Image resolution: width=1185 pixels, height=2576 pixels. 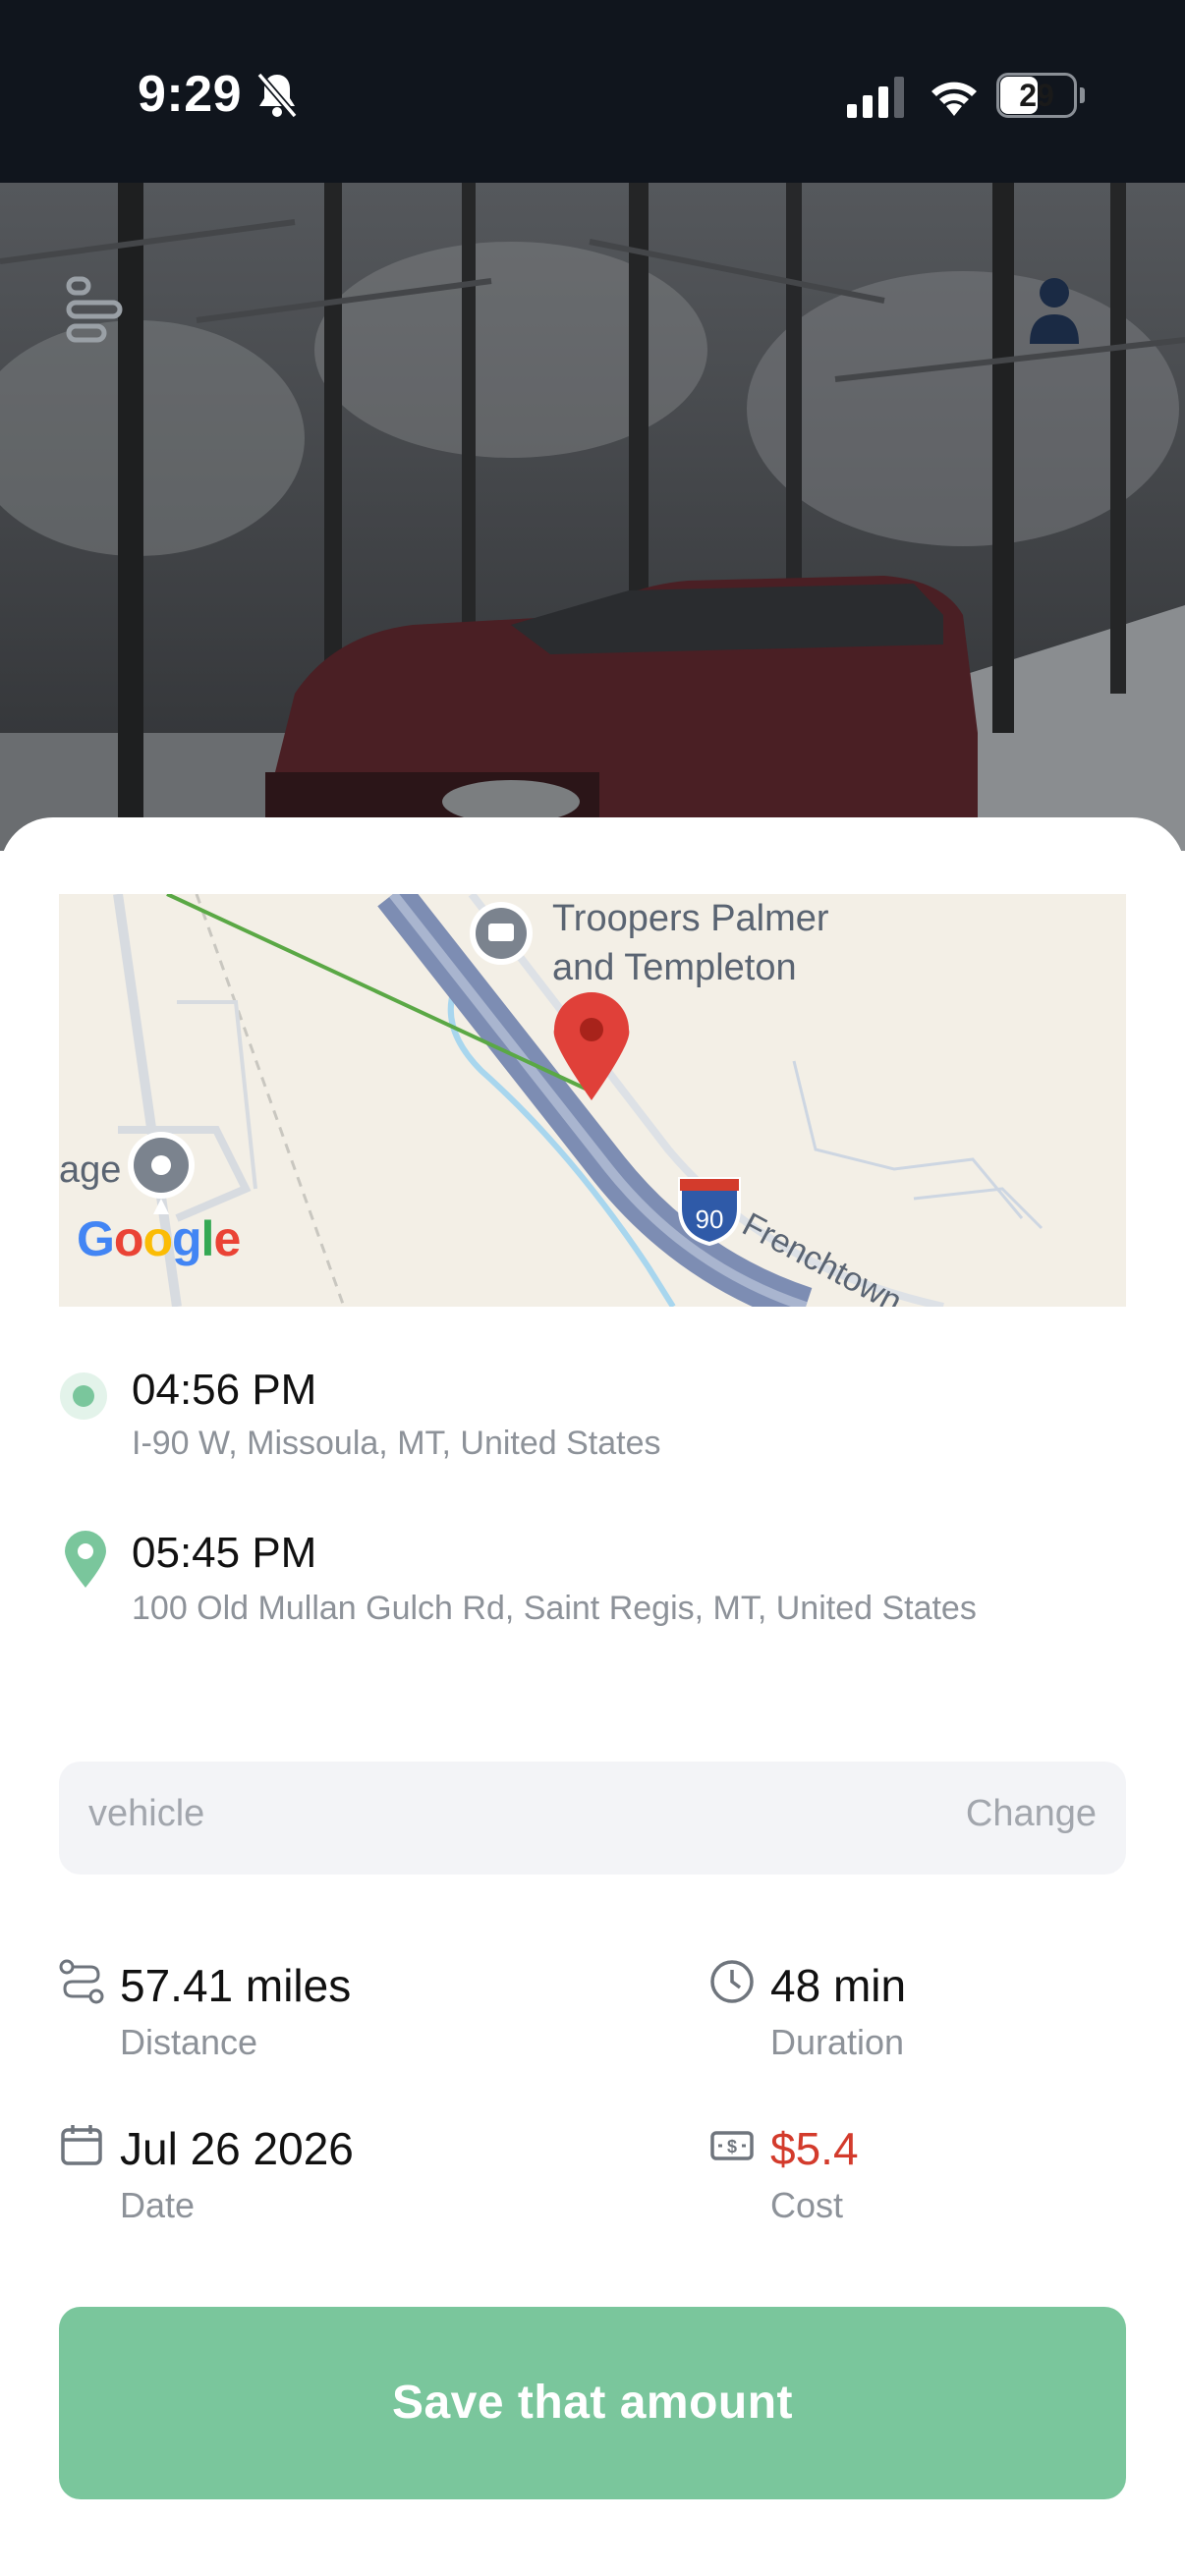 I want to click on map-place-label: age, so click(x=91, y=1170).